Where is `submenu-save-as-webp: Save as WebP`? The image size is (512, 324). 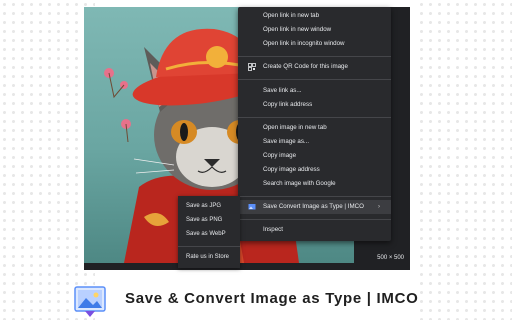
submenu-save-as-webp: Save as WebP is located at coordinates (209, 234).